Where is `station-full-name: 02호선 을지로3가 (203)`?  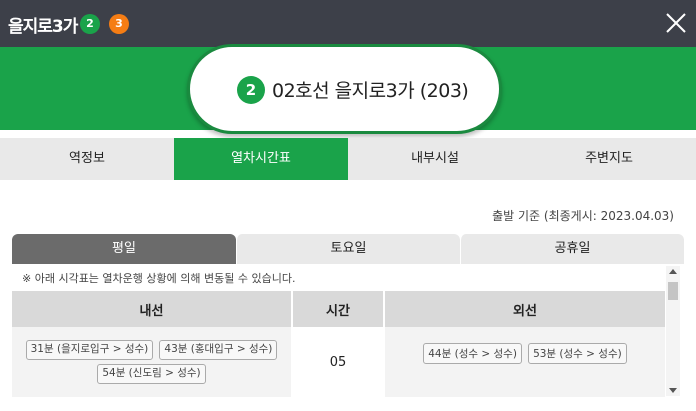 station-full-name: 02호선 을지로3가 (203) is located at coordinates (370, 91).